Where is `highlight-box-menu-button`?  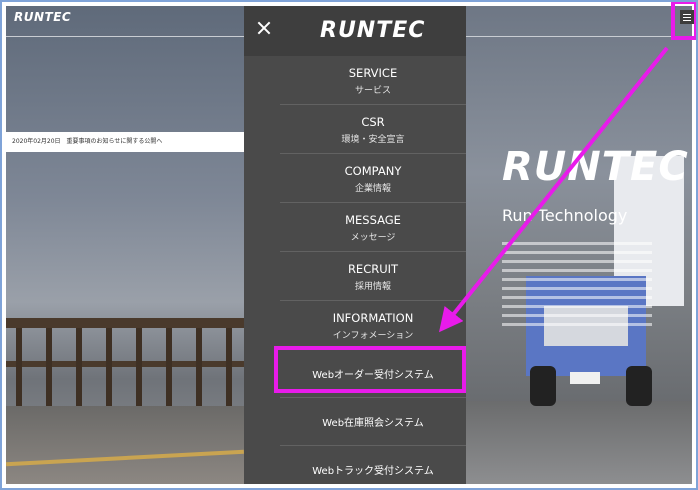
highlight-box-menu-button is located at coordinates (684, 20).